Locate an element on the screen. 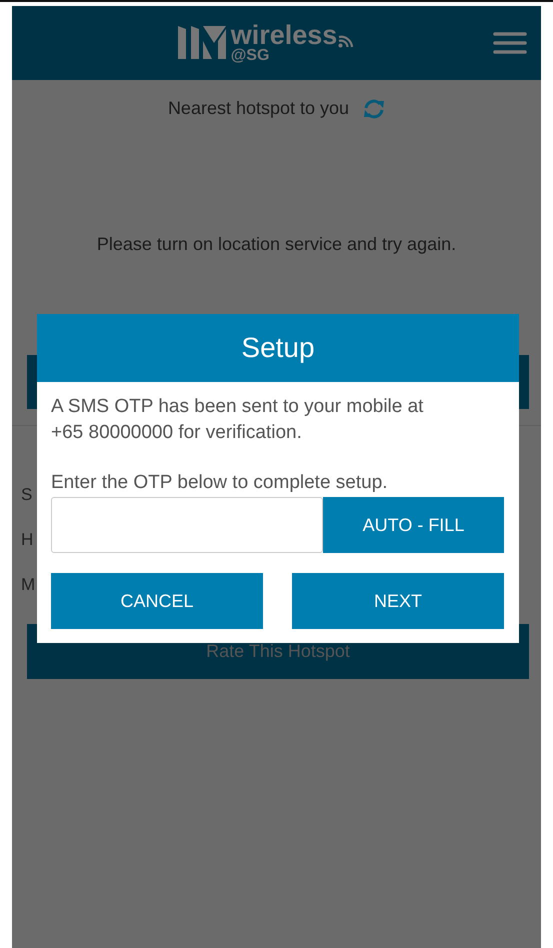  detail-label: H is located at coordinates (27, 540).